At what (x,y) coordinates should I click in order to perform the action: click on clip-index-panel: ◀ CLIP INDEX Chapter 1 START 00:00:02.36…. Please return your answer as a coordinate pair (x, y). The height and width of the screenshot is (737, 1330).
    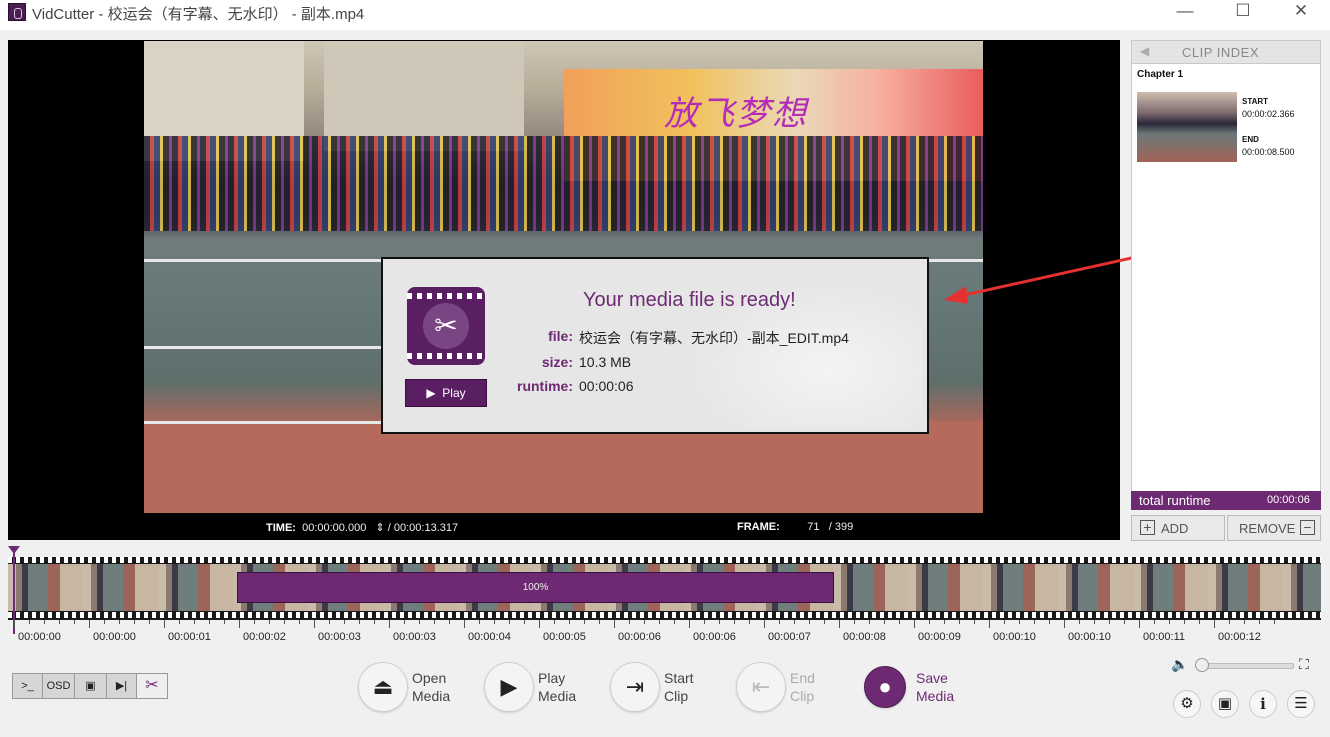
    Looking at the image, I should click on (1226, 275).